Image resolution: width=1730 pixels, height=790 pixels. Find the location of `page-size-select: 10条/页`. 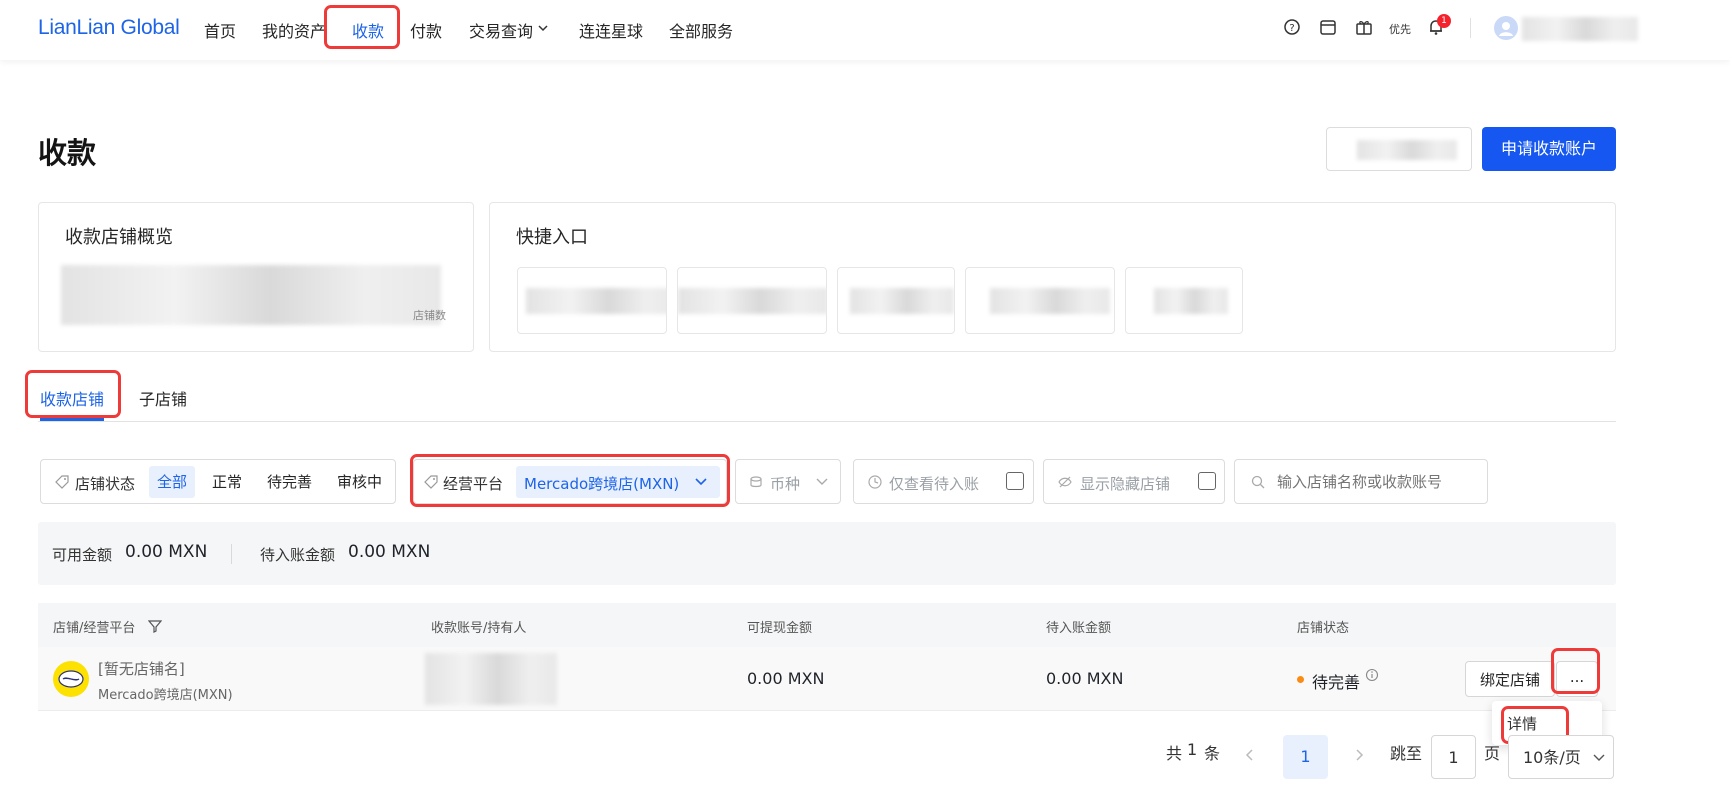

page-size-select: 10条/页 is located at coordinates (1561, 757).